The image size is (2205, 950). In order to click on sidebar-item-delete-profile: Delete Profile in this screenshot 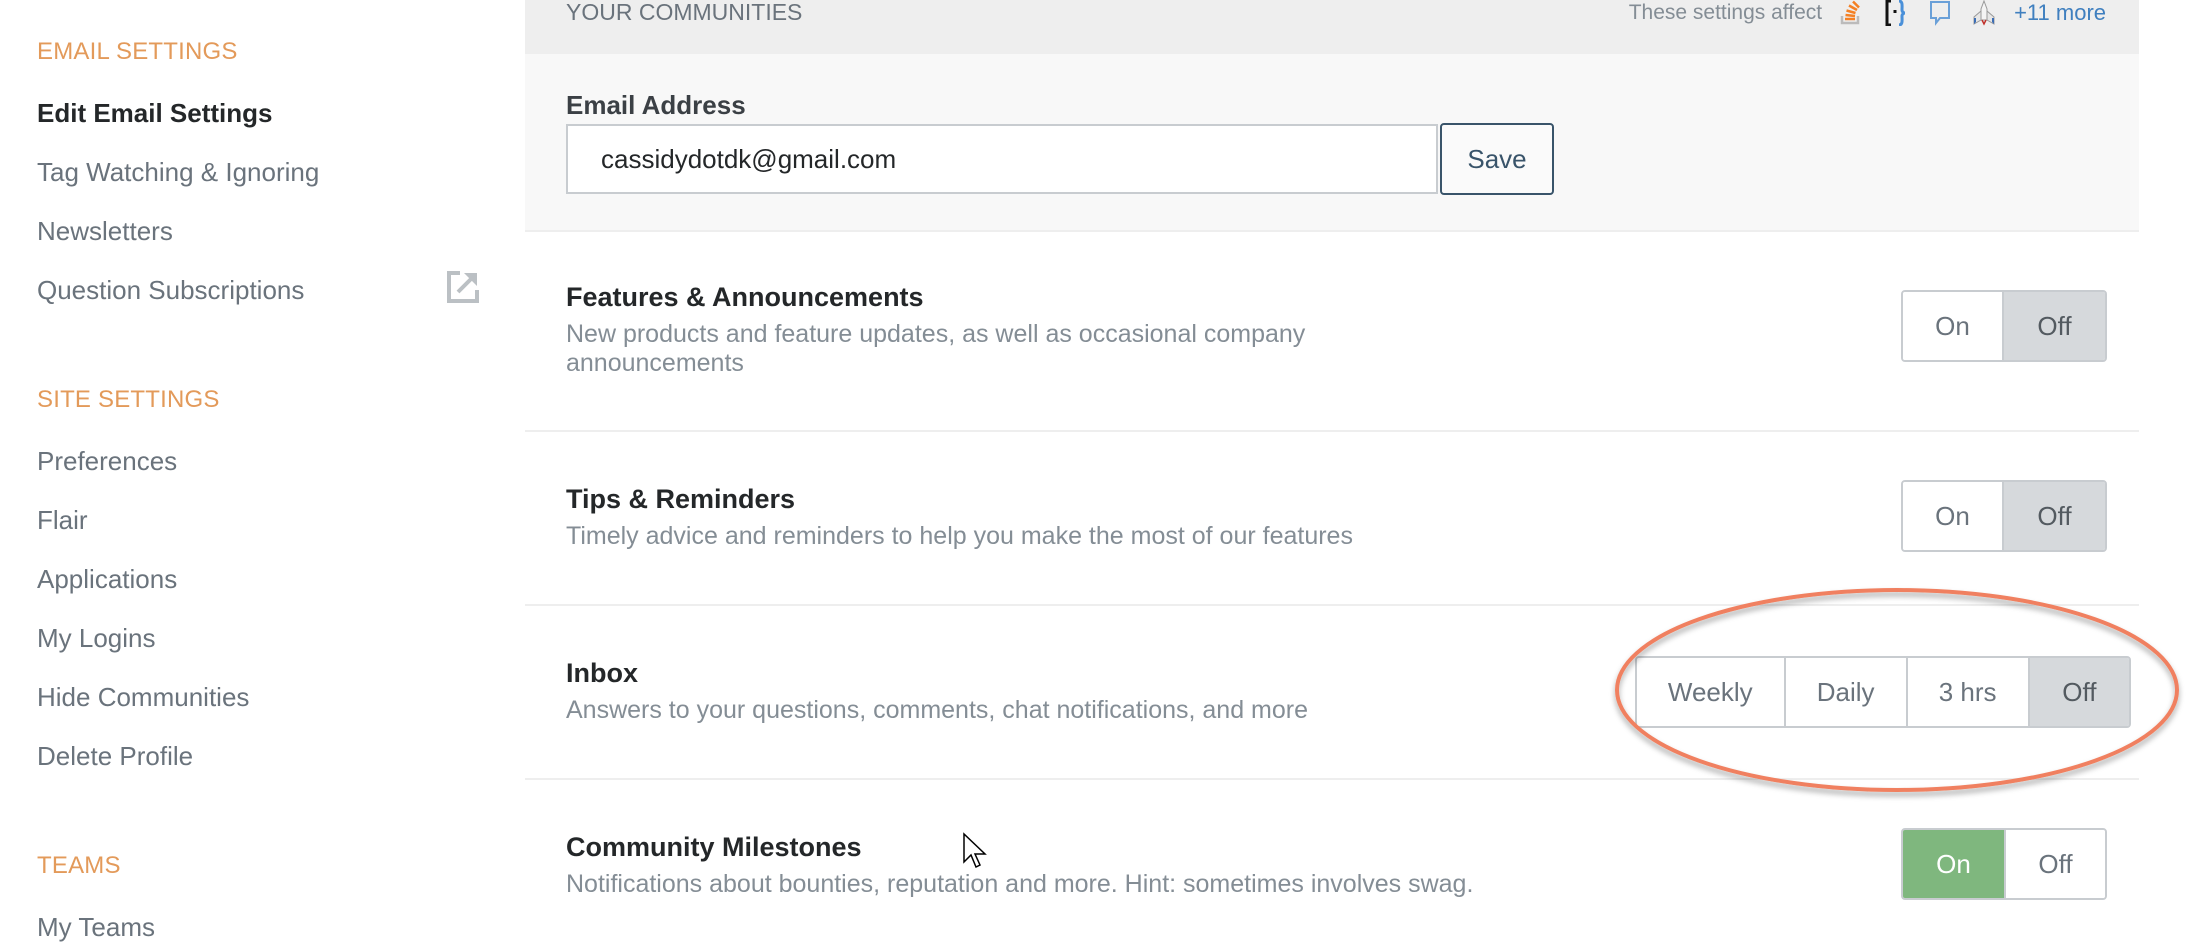, I will do `click(115, 756)`.